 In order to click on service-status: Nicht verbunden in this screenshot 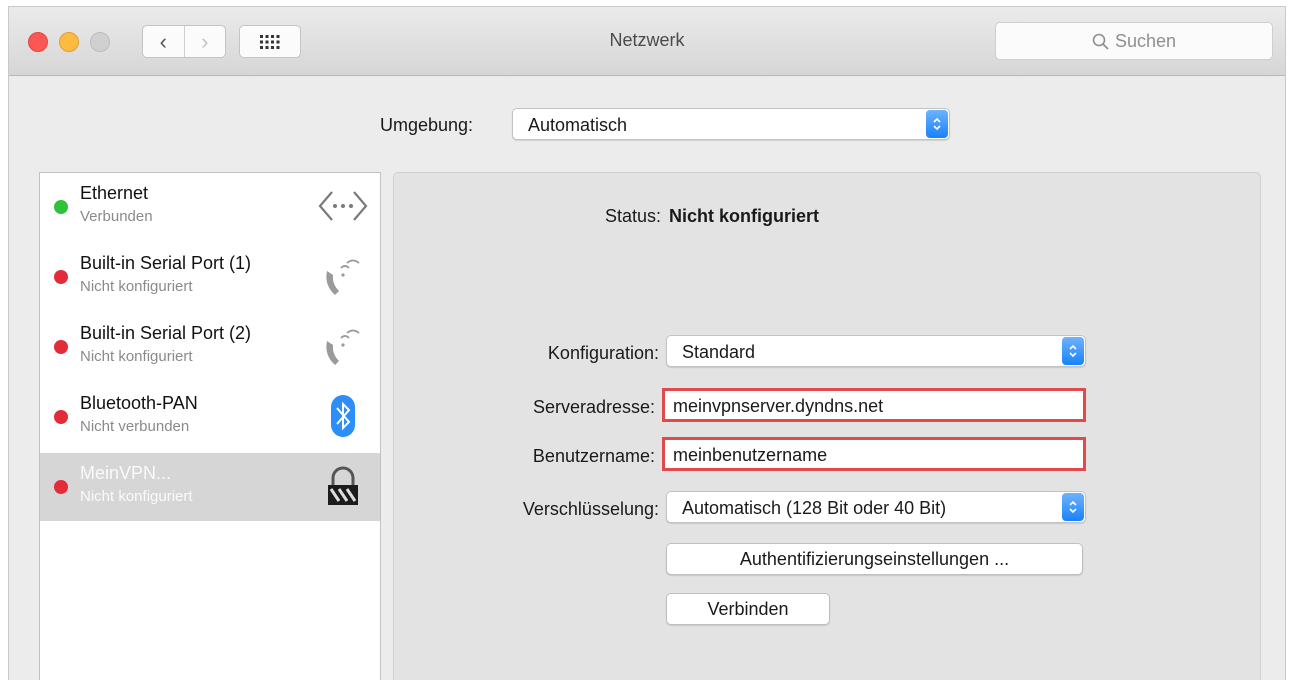, I will do `click(135, 426)`.